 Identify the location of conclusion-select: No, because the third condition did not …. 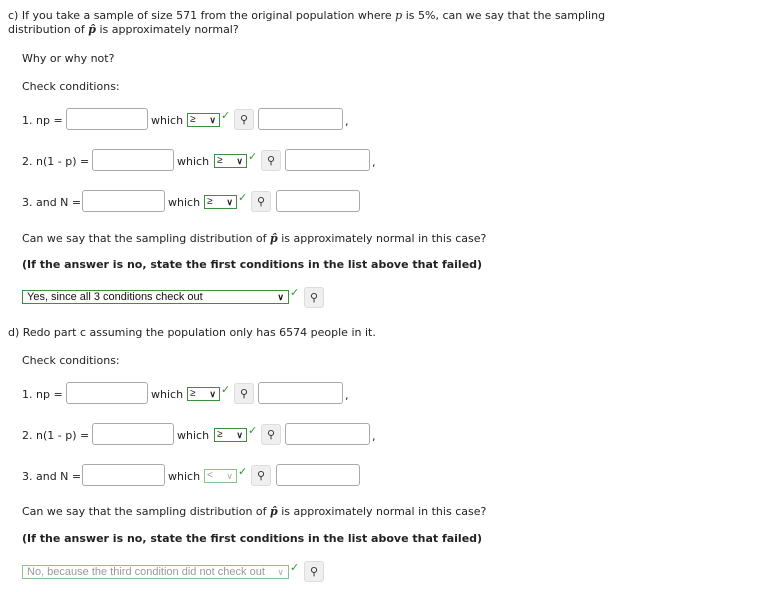
(155, 572).